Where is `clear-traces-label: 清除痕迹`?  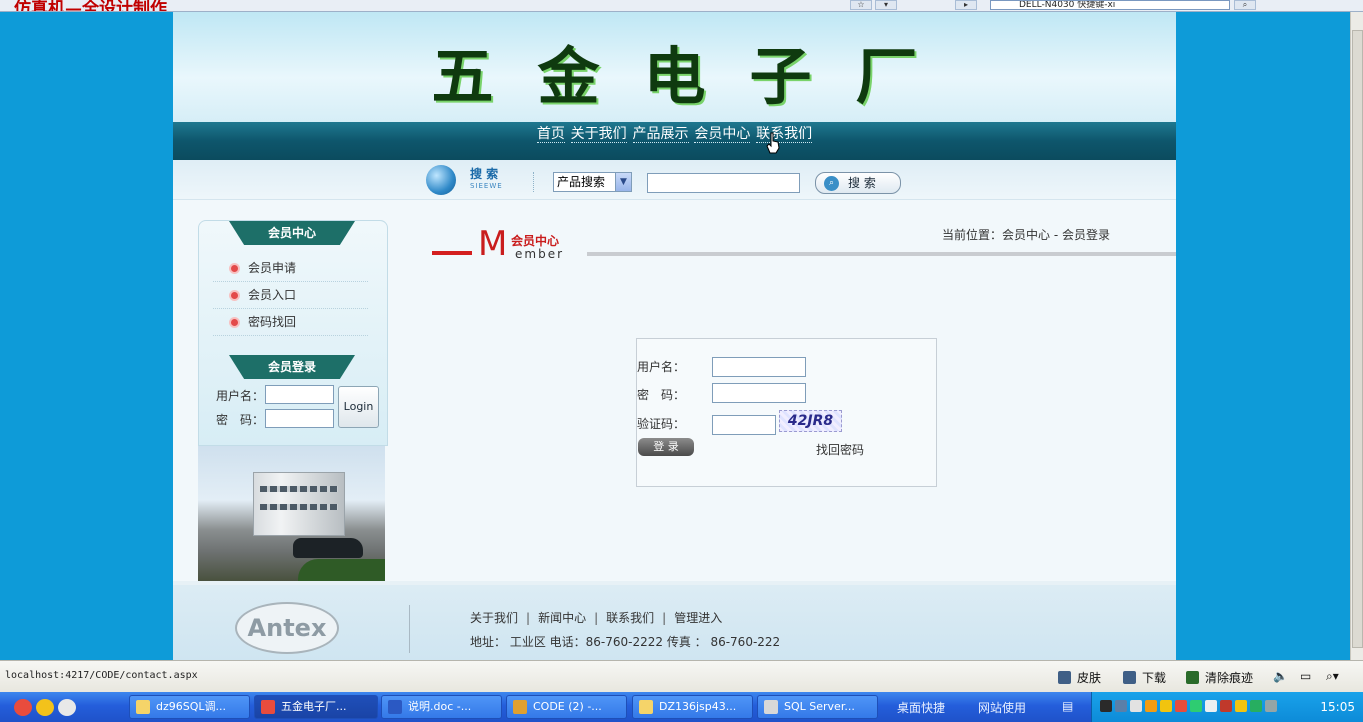 clear-traces-label: 清除痕迹 is located at coordinates (1229, 678).